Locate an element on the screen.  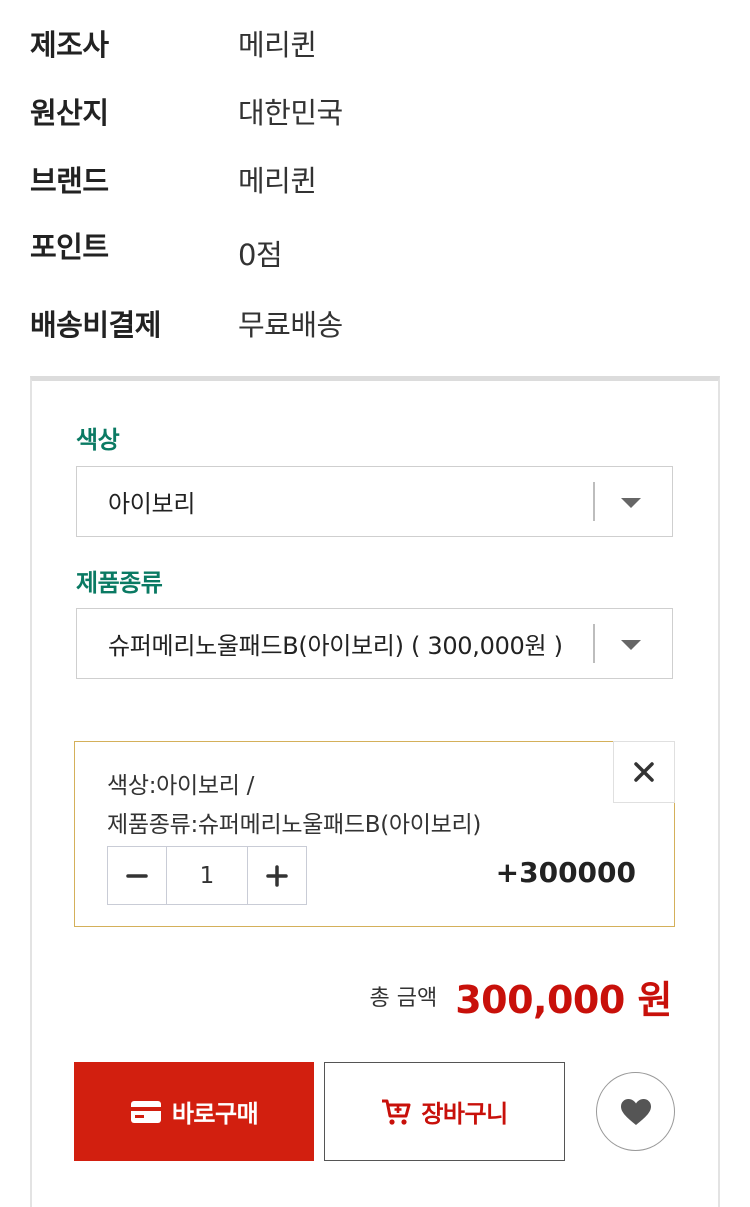
quantity-stepper: 1 is located at coordinates (207, 875).